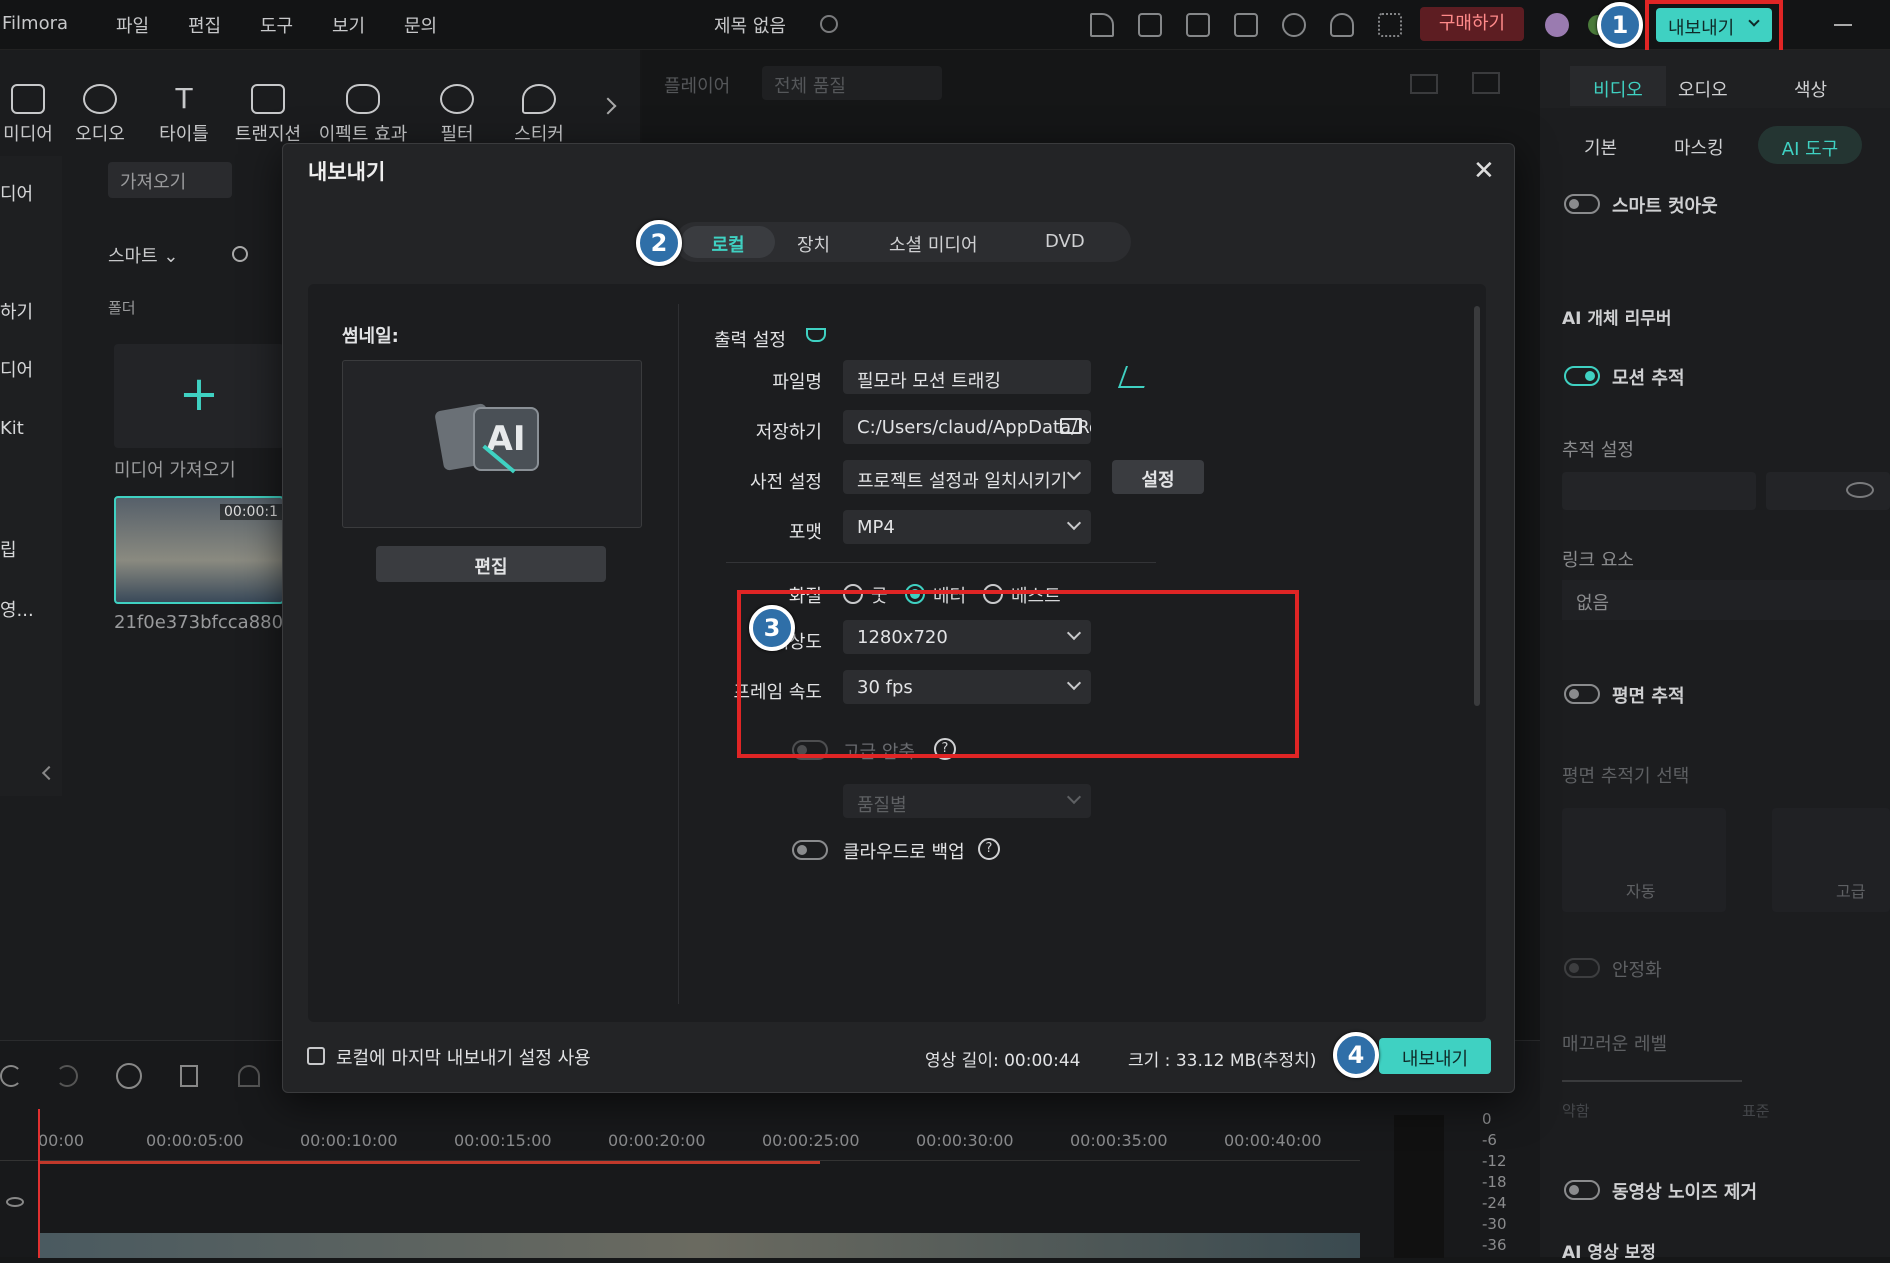 Image resolution: width=1890 pixels, height=1263 pixels. What do you see at coordinates (28, 115) in the screenshot?
I see `tool-media: 미디어` at bounding box center [28, 115].